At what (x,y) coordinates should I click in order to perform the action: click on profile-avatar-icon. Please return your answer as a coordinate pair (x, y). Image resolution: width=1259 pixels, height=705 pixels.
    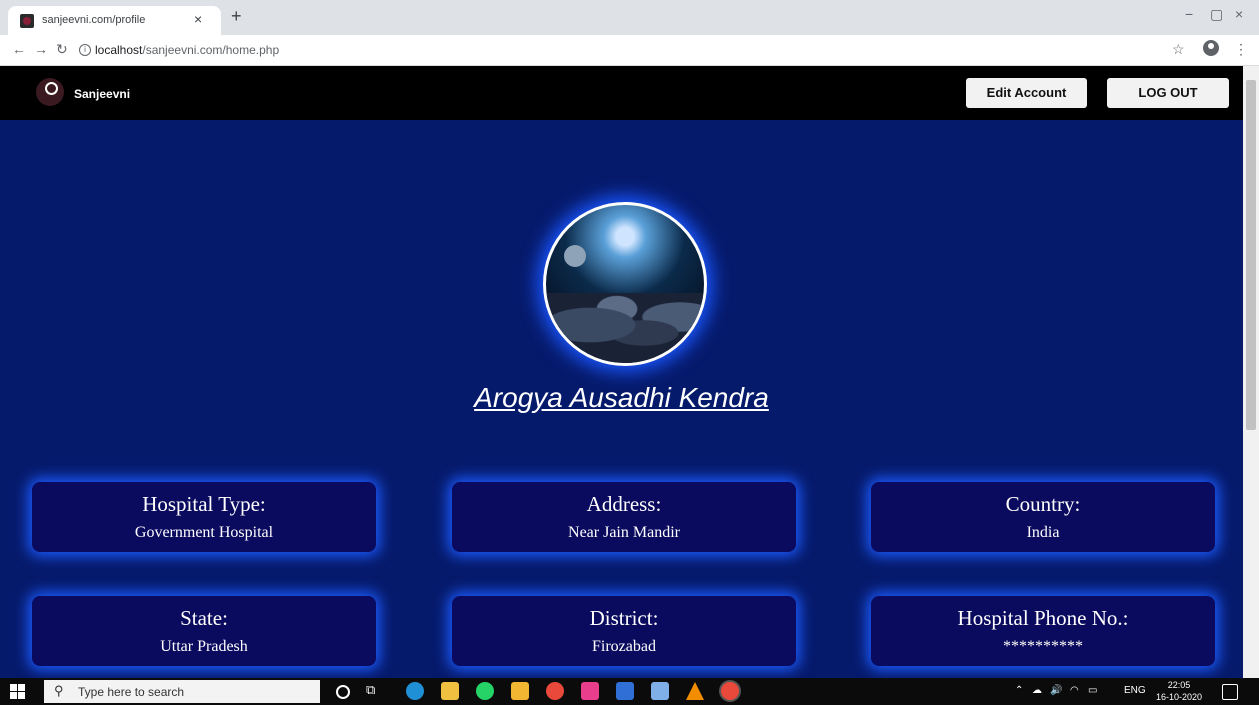
    Looking at the image, I should click on (1211, 48).